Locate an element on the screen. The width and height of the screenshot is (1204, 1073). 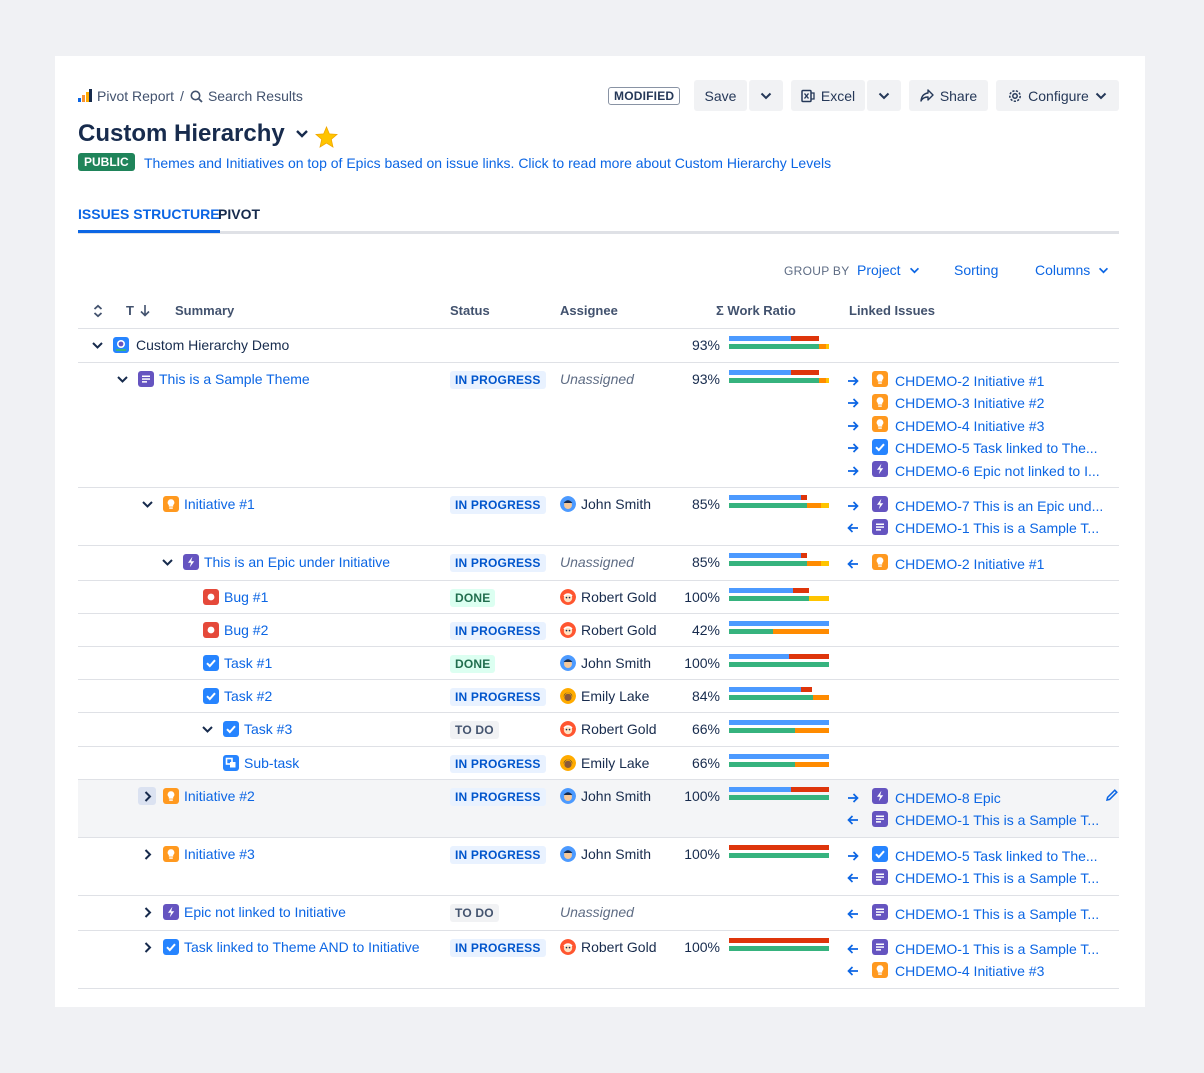
save-button: Save is located at coordinates (720, 95).